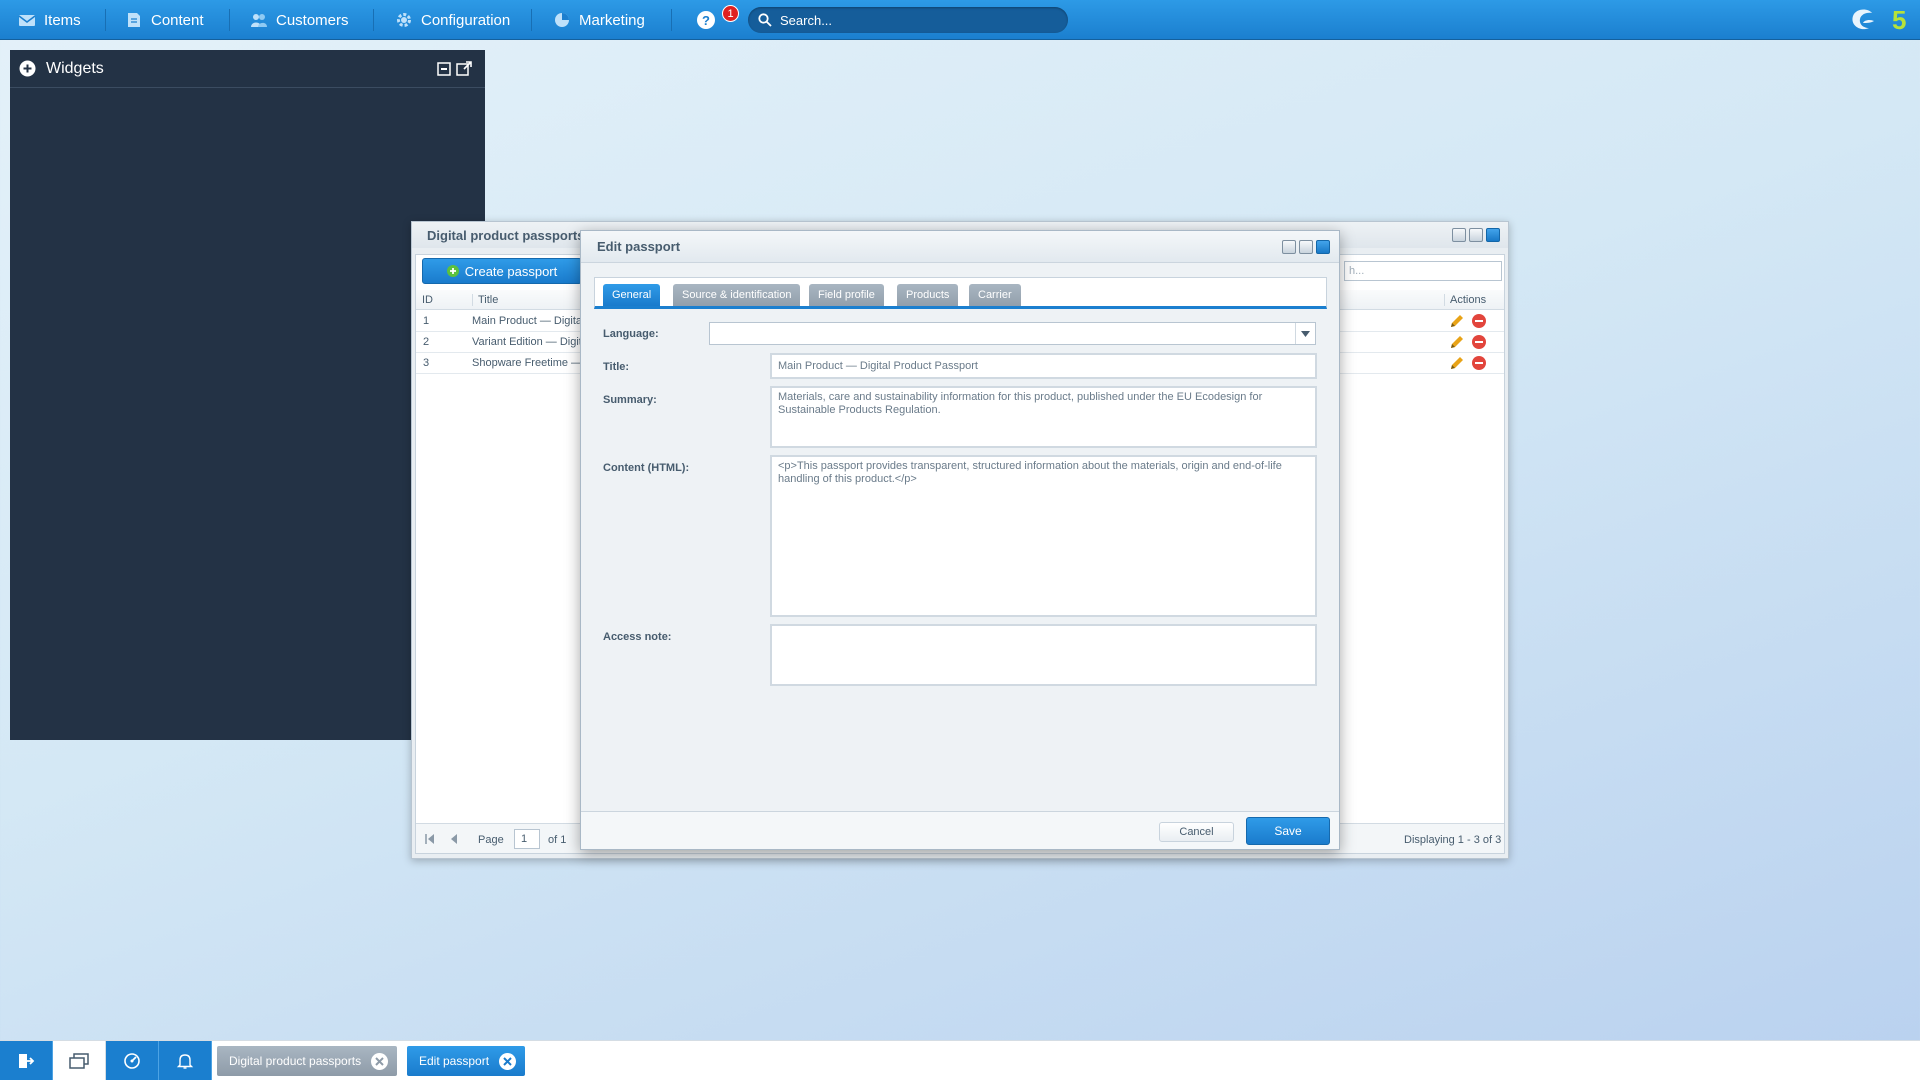 The width and height of the screenshot is (1920, 1080). What do you see at coordinates (134, 20) in the screenshot?
I see `document-icon` at bounding box center [134, 20].